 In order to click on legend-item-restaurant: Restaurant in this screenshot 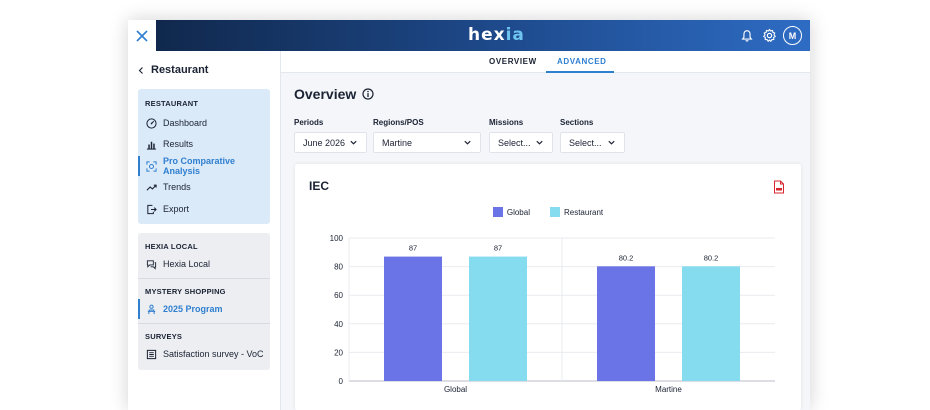, I will do `click(576, 212)`.